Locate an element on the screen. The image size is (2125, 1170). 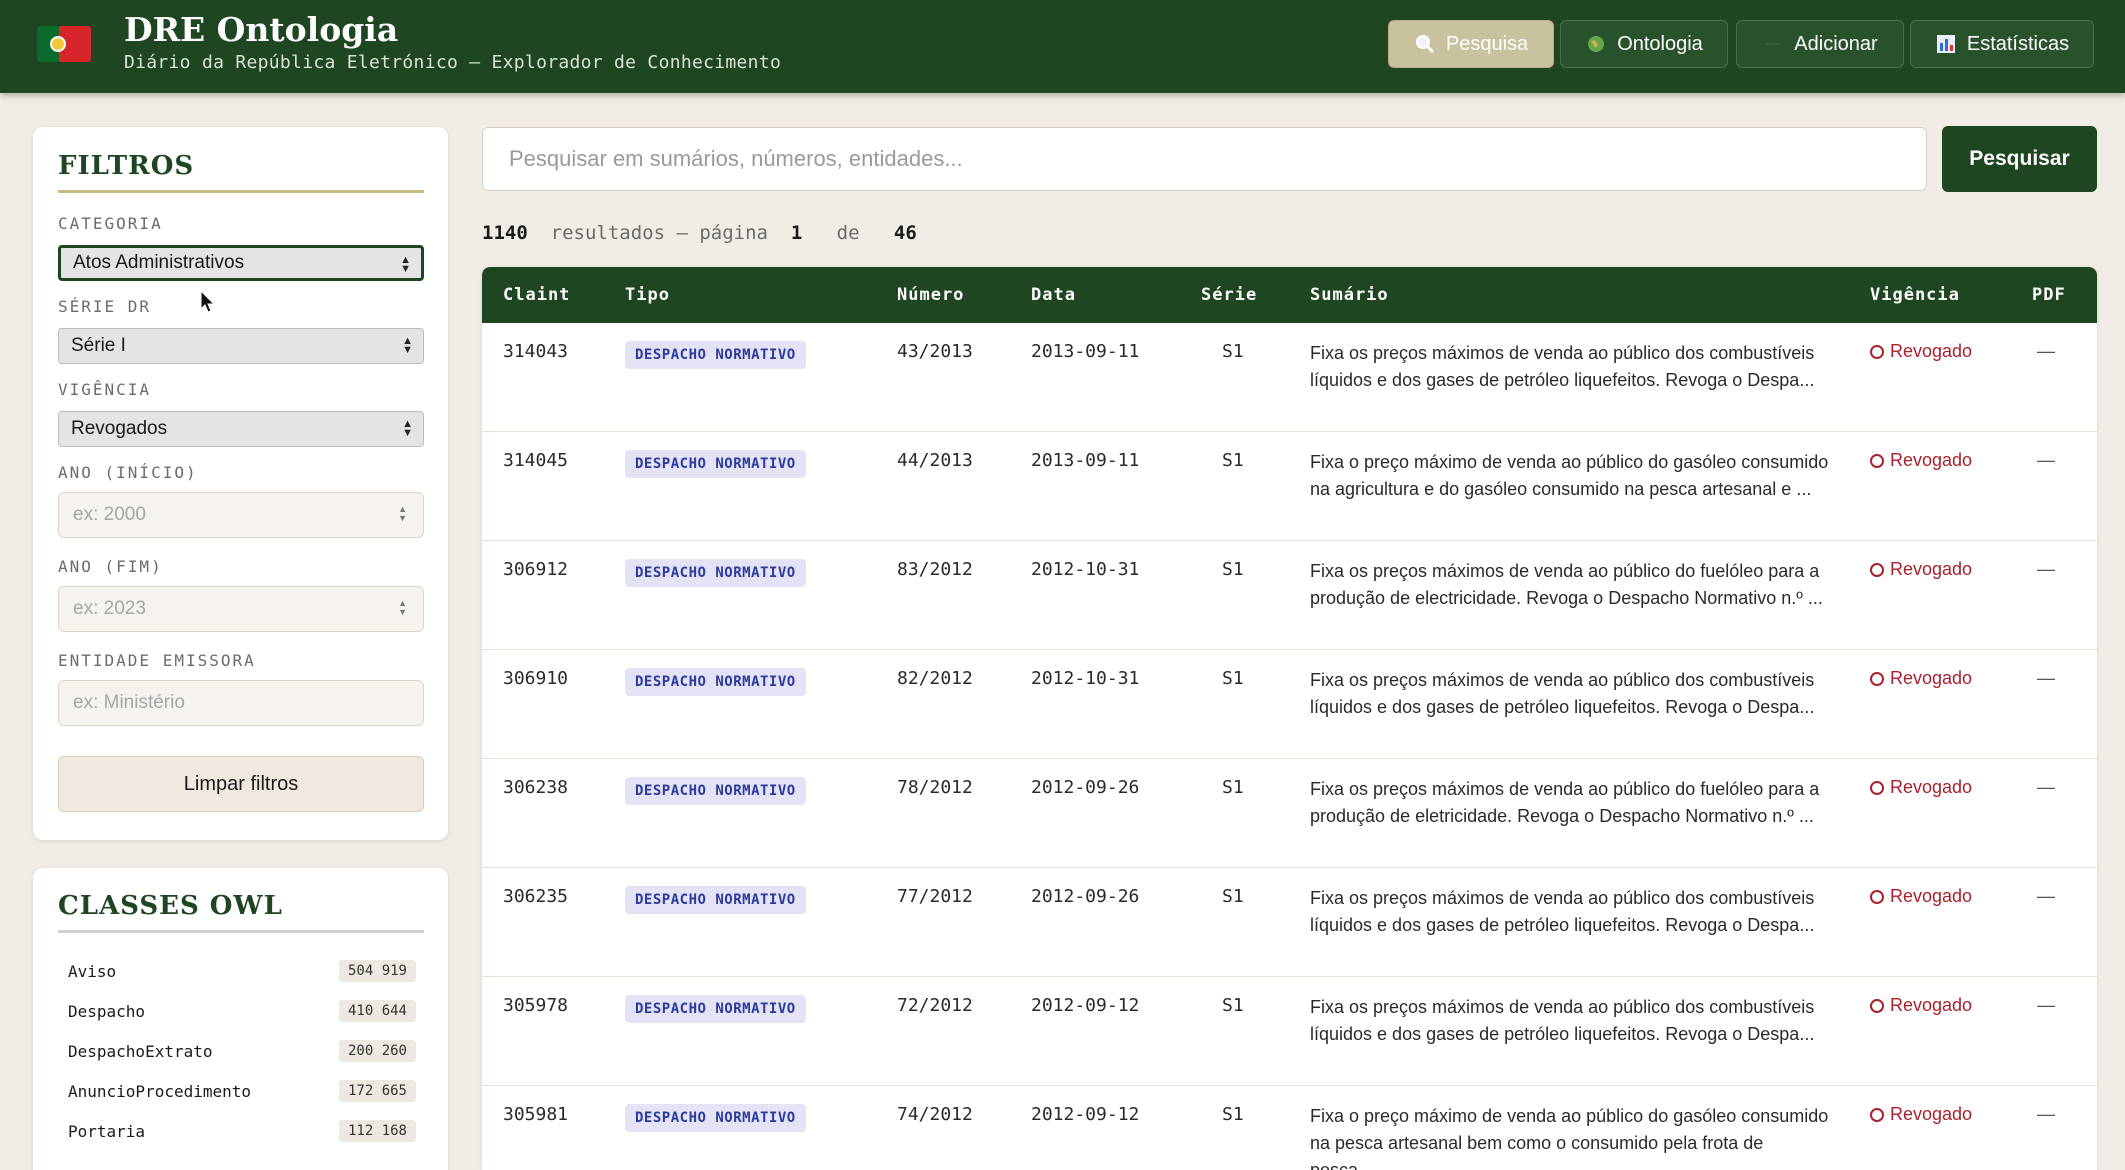
col-numero: Número is located at coordinates (930, 295).